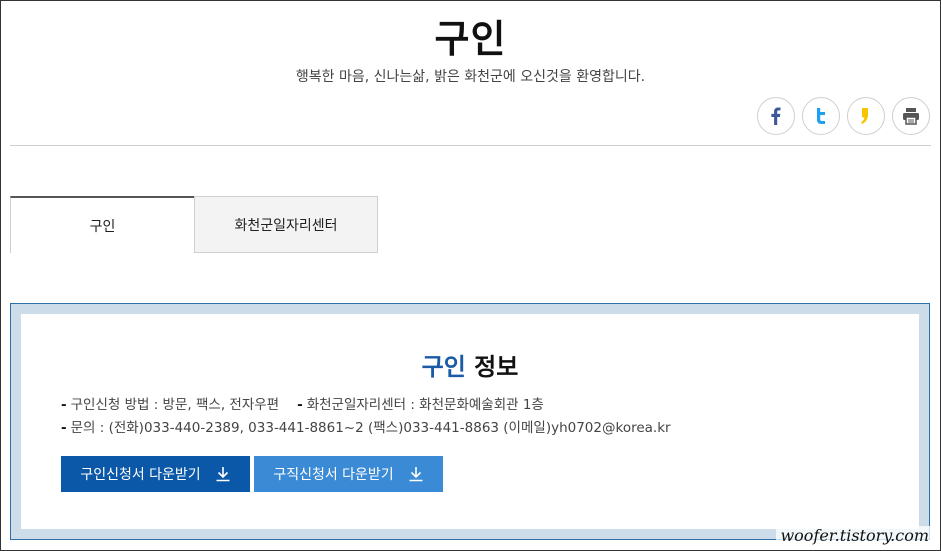 Image resolution: width=941 pixels, height=551 pixels. I want to click on tab-job-offer: 구인, so click(102, 224).